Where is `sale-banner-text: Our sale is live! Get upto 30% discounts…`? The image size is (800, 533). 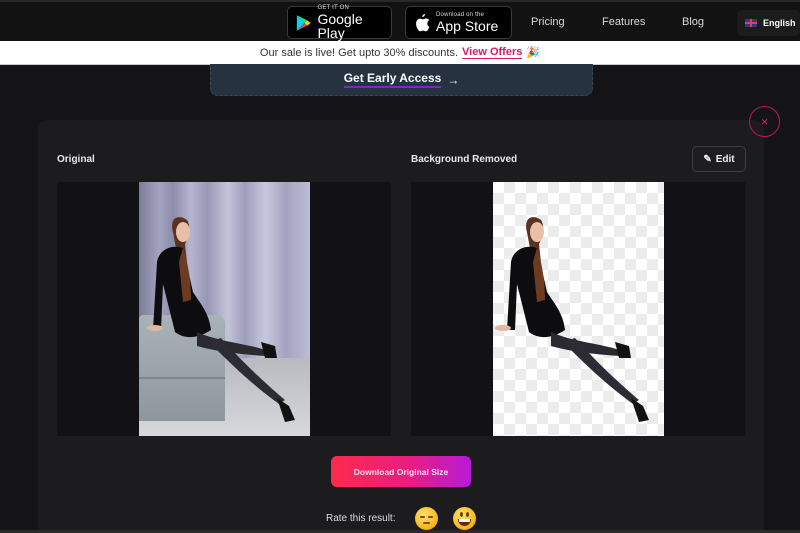
sale-banner-text: Our sale is live! Get upto 30% discounts… is located at coordinates (359, 52).